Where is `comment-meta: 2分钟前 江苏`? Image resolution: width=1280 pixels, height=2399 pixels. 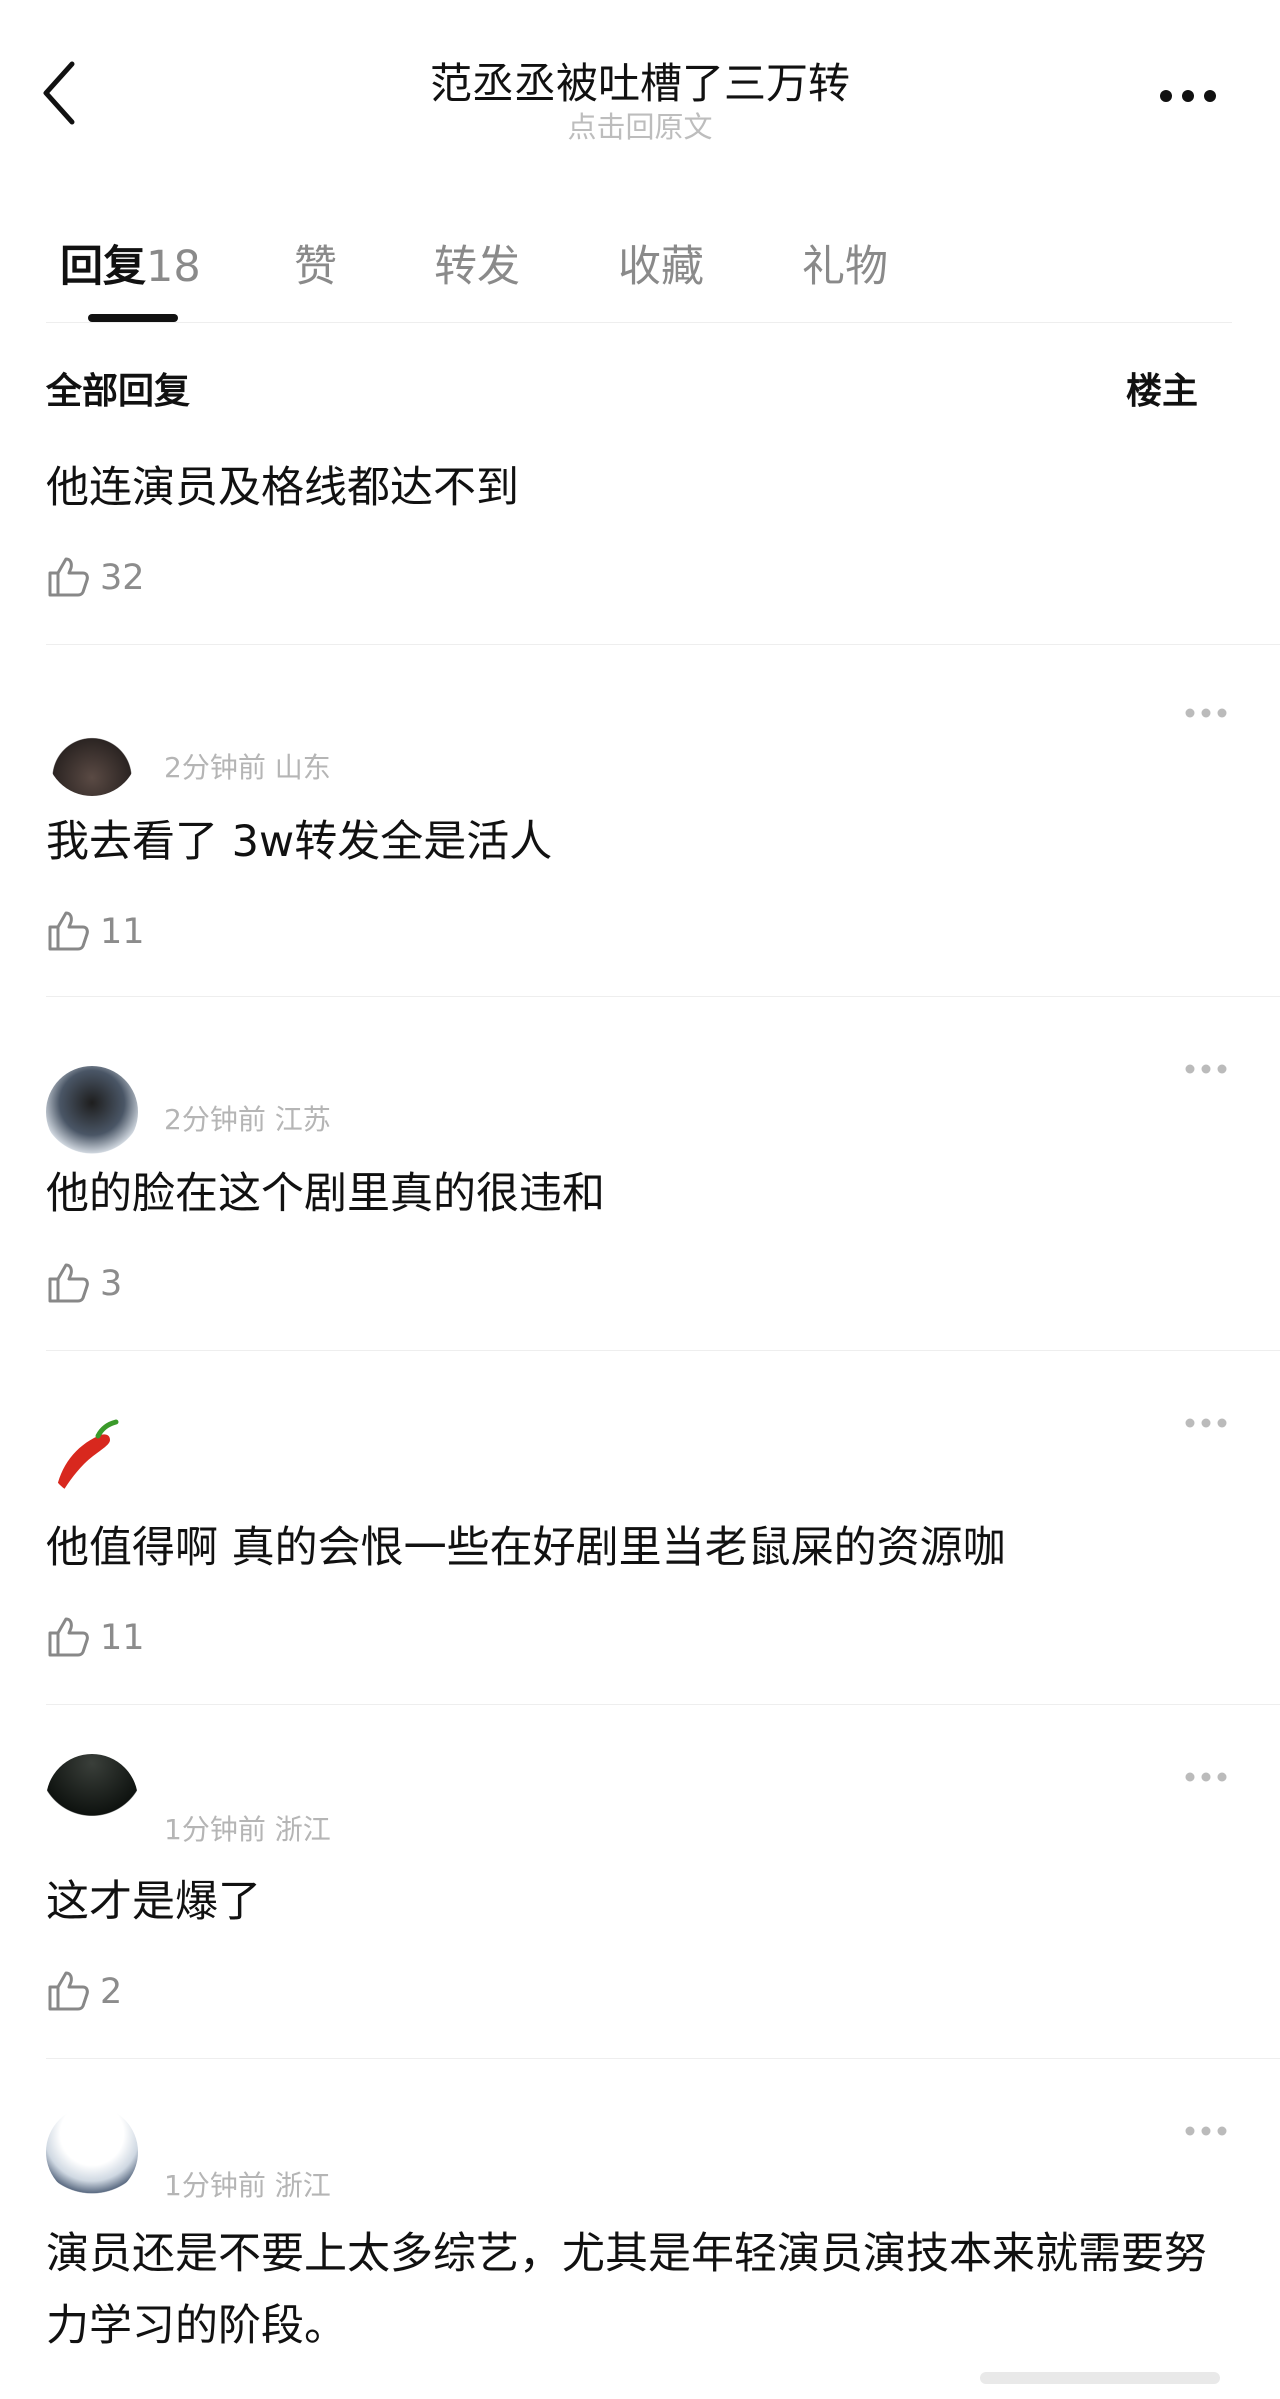 comment-meta: 2分钟前 江苏 is located at coordinates (247, 1119).